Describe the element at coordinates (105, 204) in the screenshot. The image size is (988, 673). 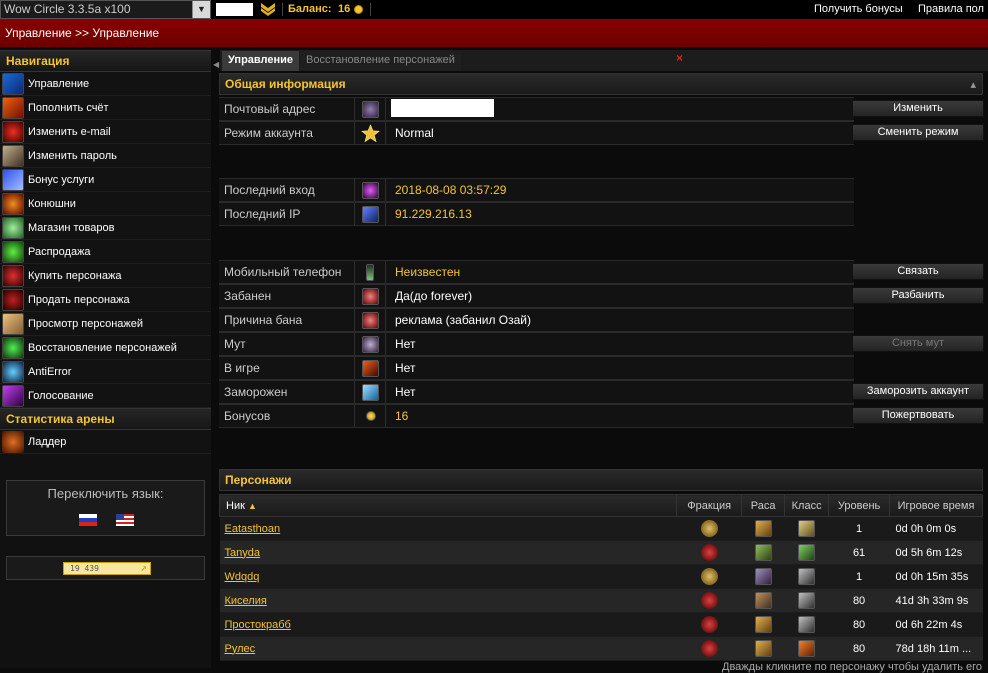
I see `sidebar-item-stables: Конюшни` at that location.